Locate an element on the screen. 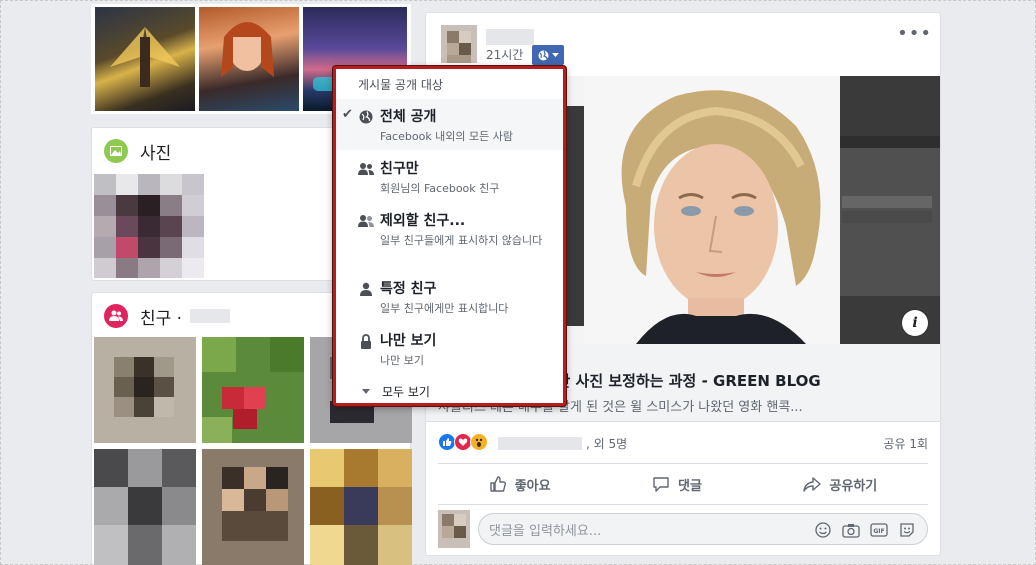  svg-text: GIF is located at coordinates (878, 531).